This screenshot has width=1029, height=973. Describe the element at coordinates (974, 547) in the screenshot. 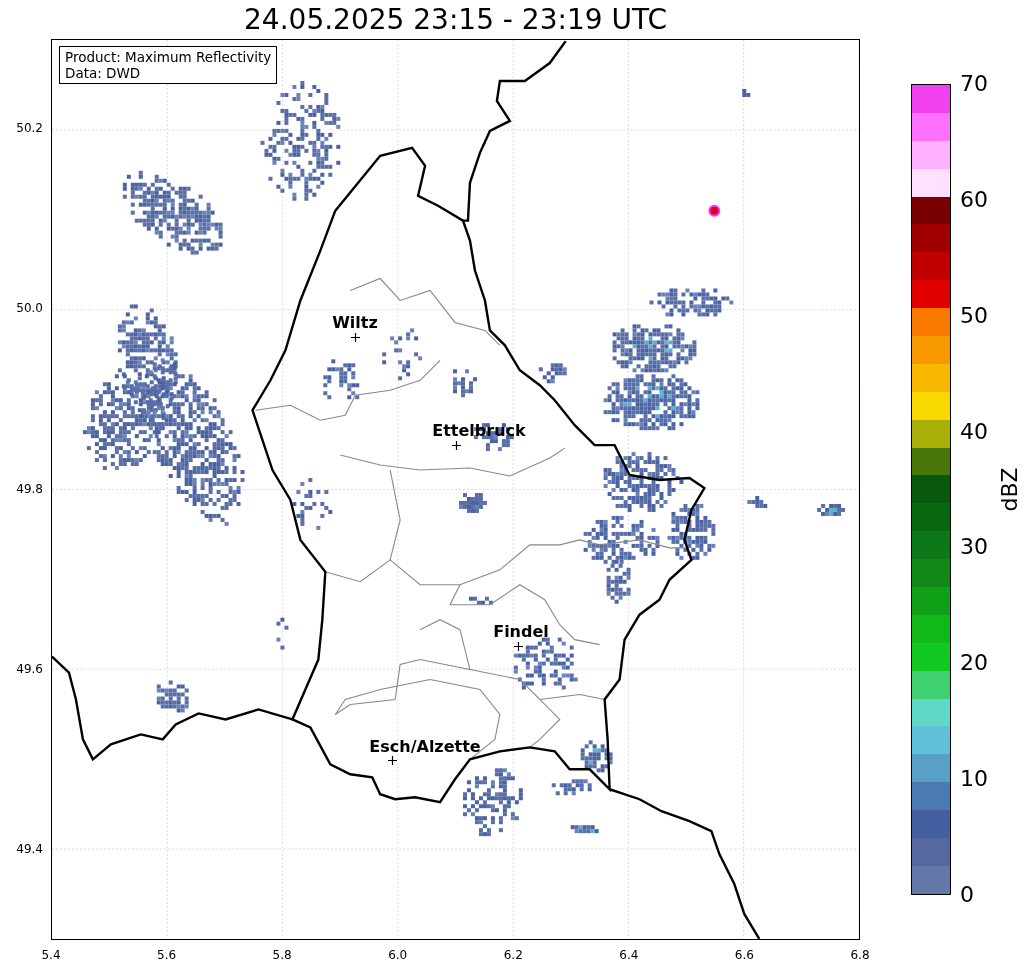

I see `colorbar-tick-label: 30` at that location.